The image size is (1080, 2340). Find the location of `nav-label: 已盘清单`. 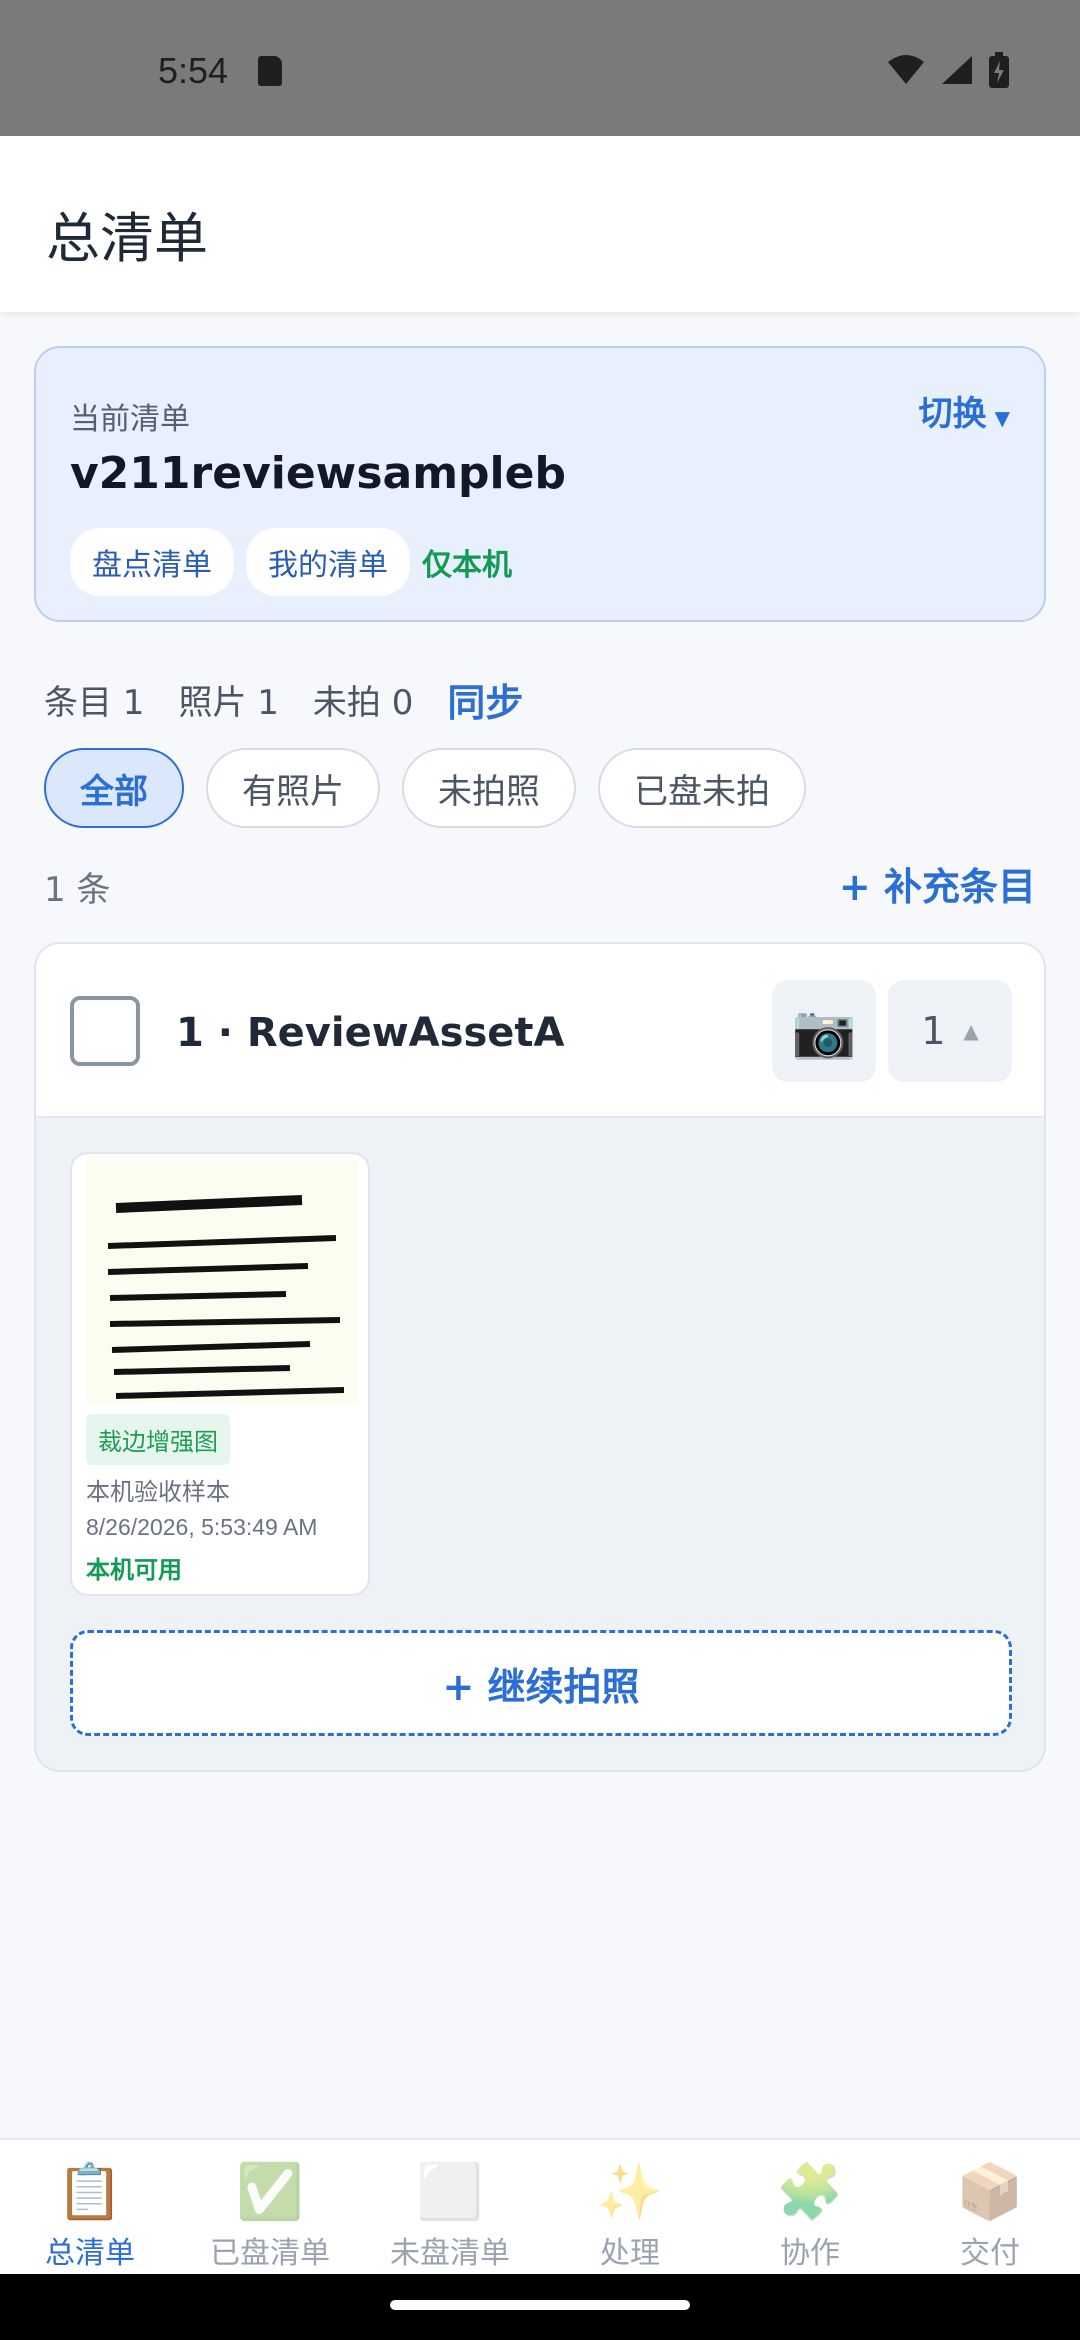

nav-label: 已盘清单 is located at coordinates (270, 2253).